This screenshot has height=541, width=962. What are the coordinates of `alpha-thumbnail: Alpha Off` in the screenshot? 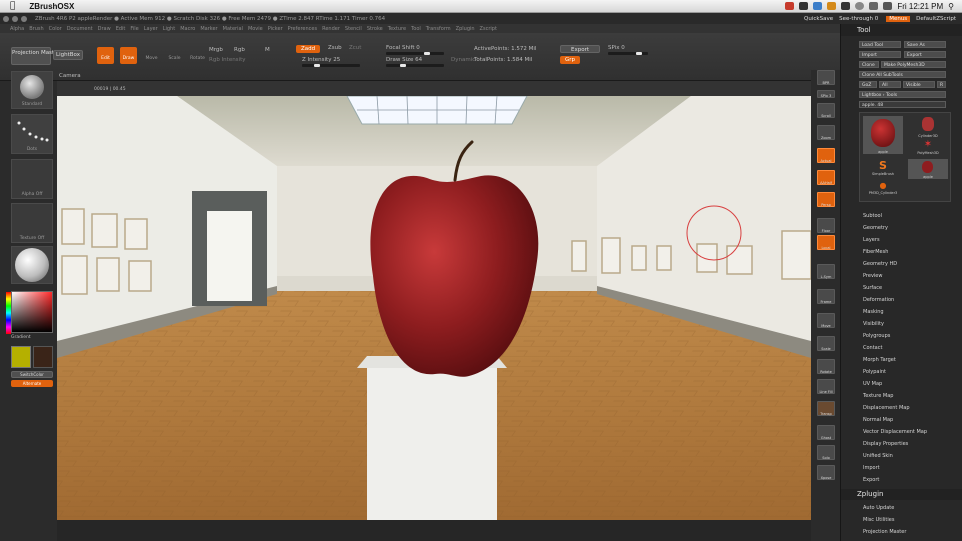 It's located at (32, 179).